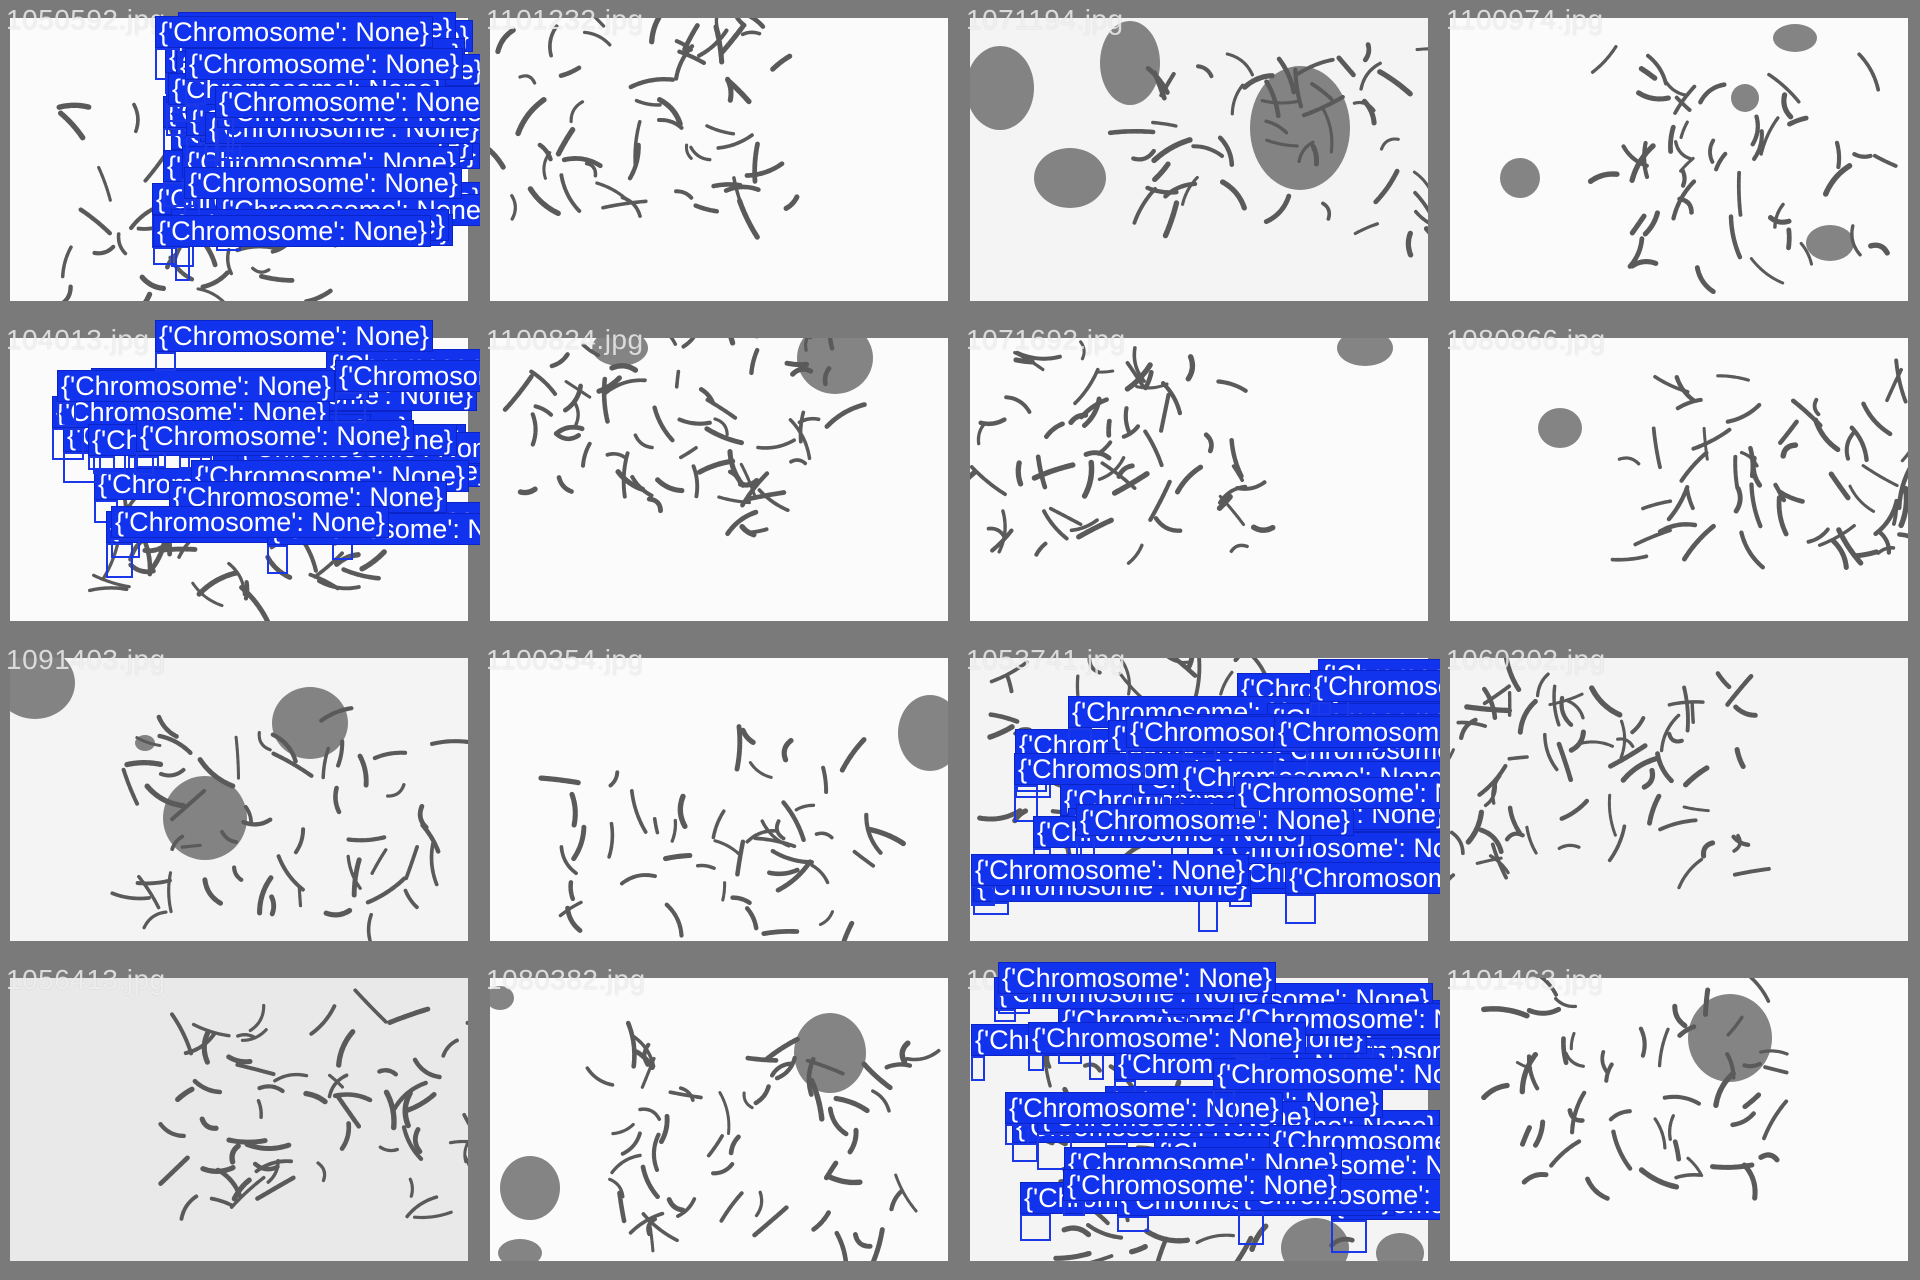  I want to click on image-filename: 104013.jpg, so click(78, 339).